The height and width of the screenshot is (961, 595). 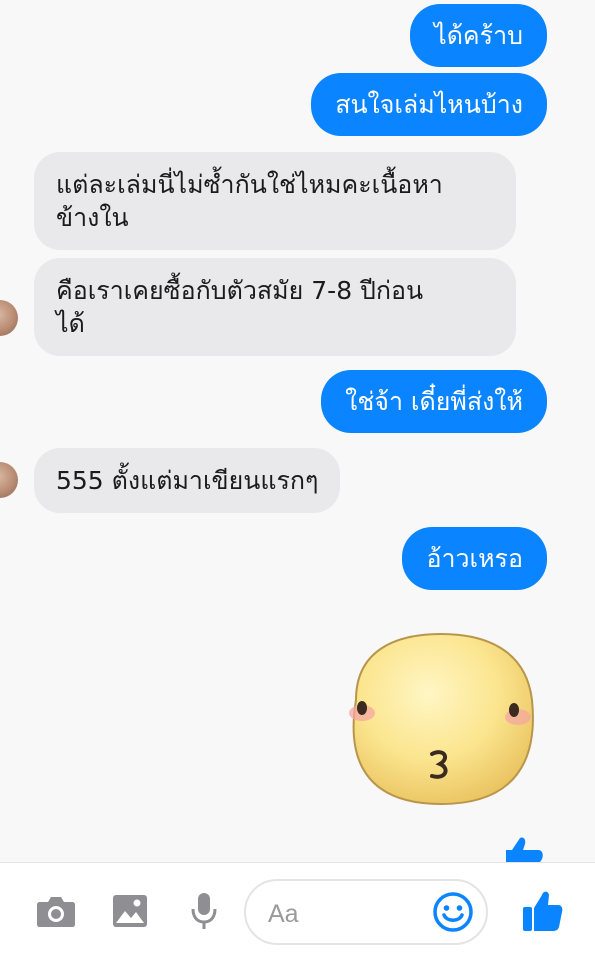 What do you see at coordinates (92, 217) in the screenshot?
I see `message-line: ข้างใน` at bounding box center [92, 217].